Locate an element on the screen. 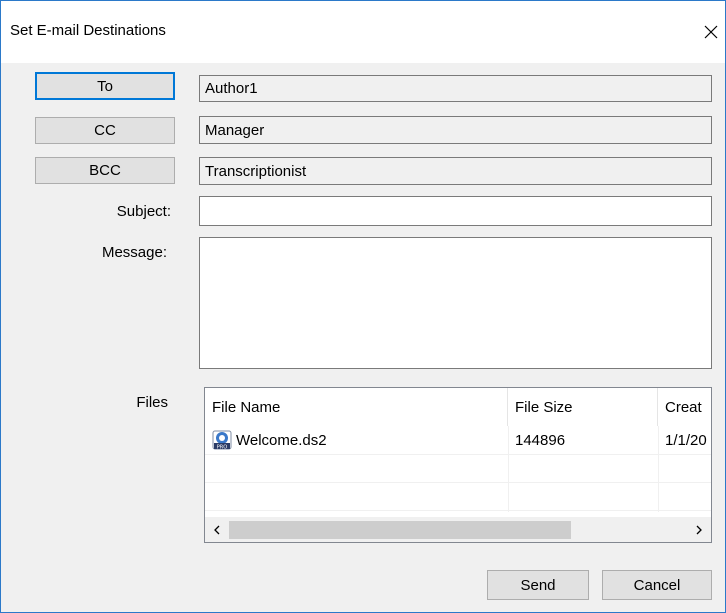 The height and width of the screenshot is (613, 726). files-list-header: File Name File Size Creat is located at coordinates (458, 407).